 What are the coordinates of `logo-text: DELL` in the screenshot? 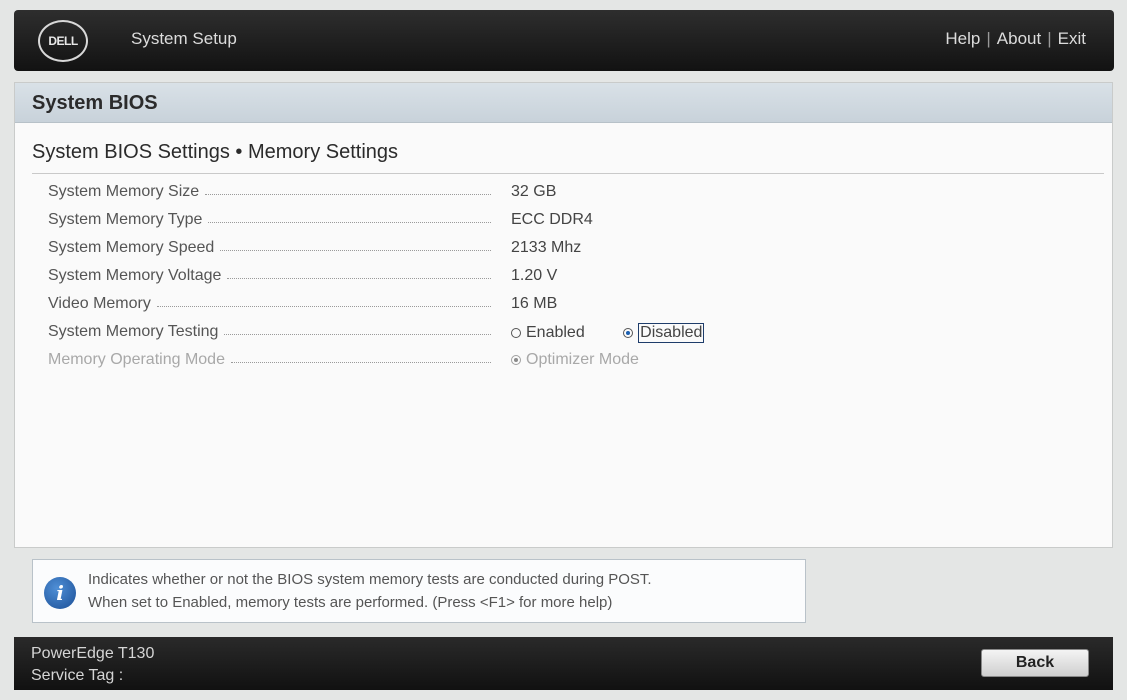 It's located at (63, 41).